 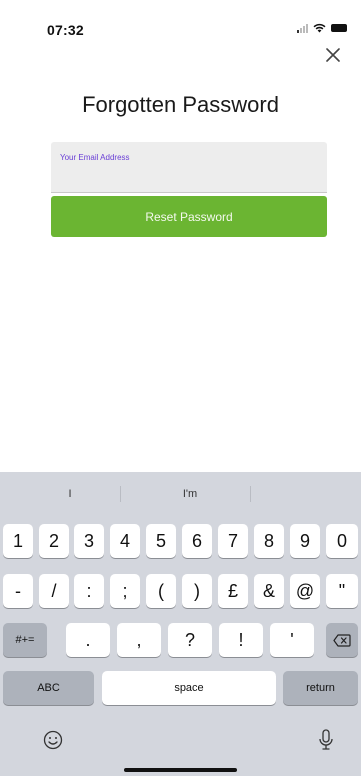 I want to click on emoji-icon, so click(x=53, y=740).